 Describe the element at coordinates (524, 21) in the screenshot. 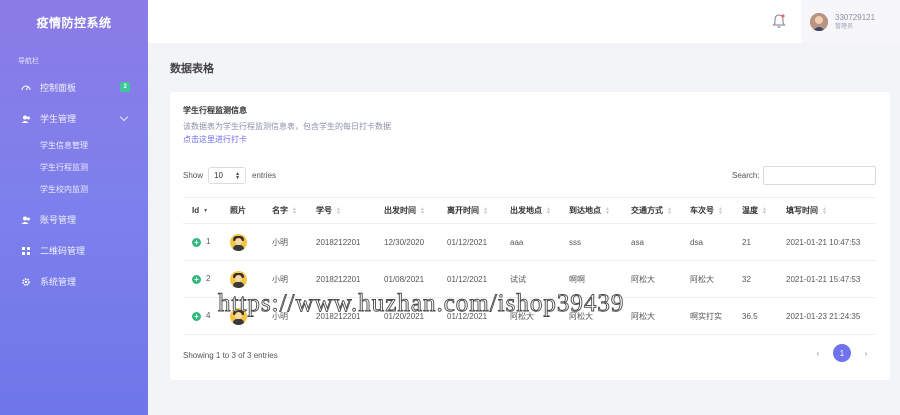

I see `top-bar` at that location.